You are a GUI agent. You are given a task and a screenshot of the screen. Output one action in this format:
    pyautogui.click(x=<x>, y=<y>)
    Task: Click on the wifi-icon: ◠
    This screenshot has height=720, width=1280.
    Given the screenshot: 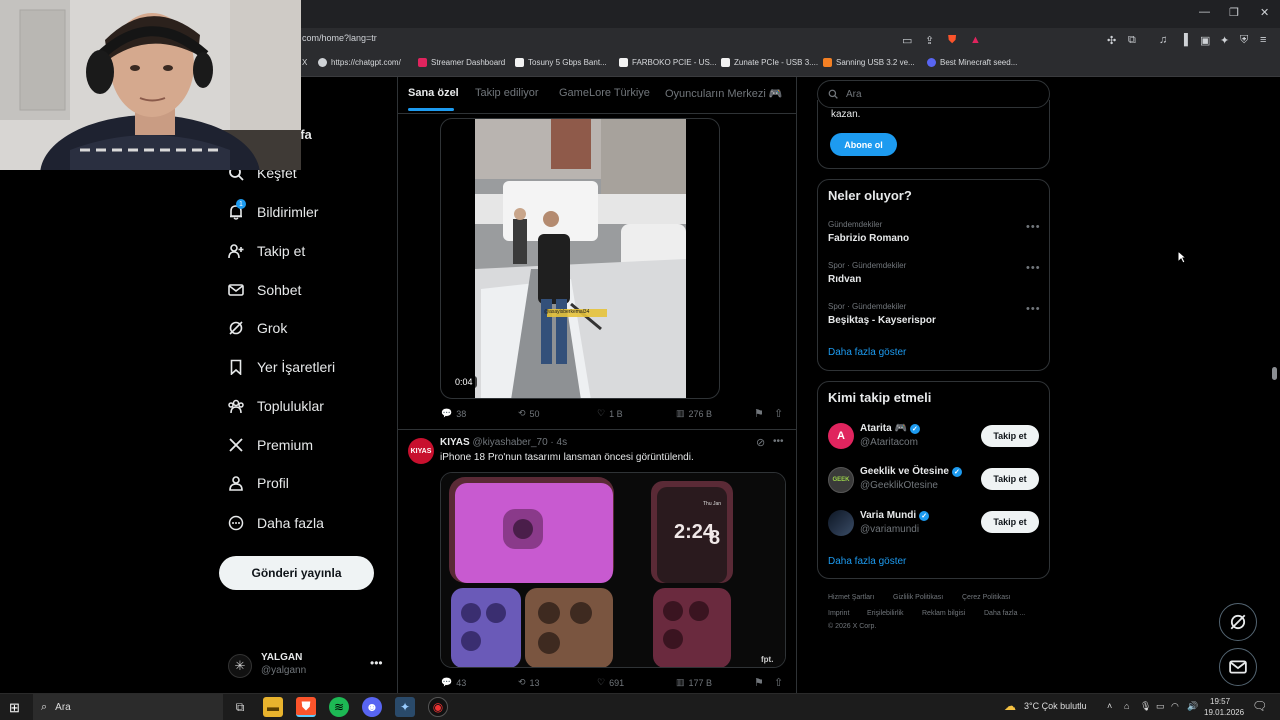 What is the action you would take?
    pyautogui.click(x=1175, y=706)
    